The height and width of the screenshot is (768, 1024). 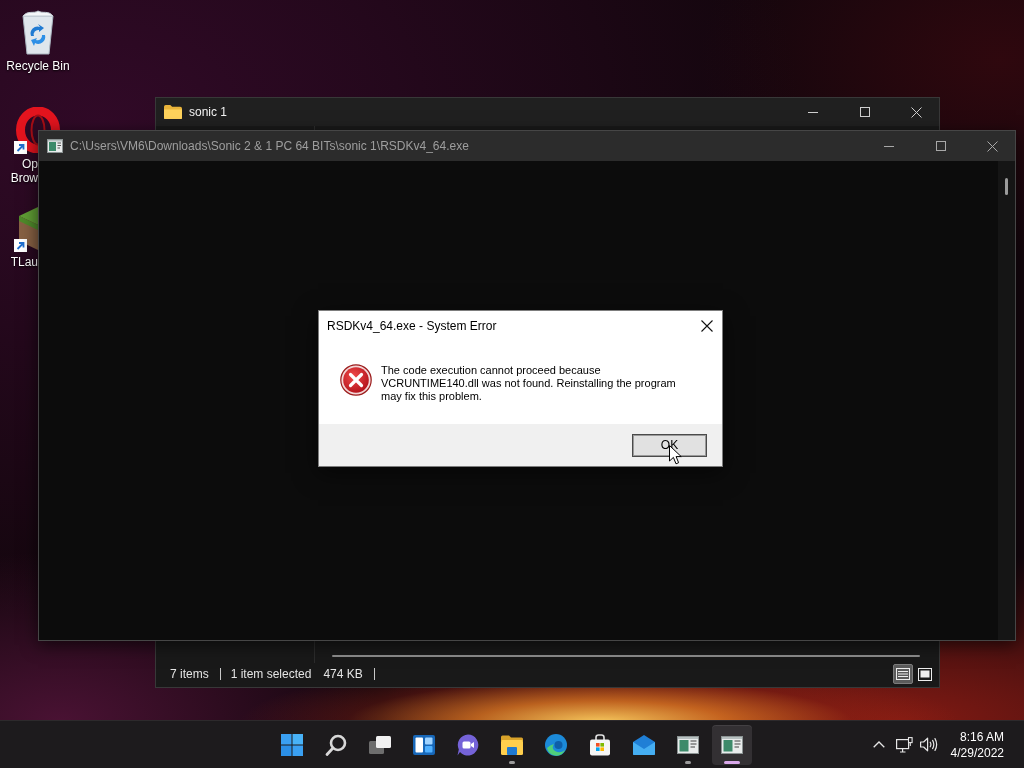 What do you see at coordinates (626, 656) in the screenshot?
I see `horizontal-scrollbar` at bounding box center [626, 656].